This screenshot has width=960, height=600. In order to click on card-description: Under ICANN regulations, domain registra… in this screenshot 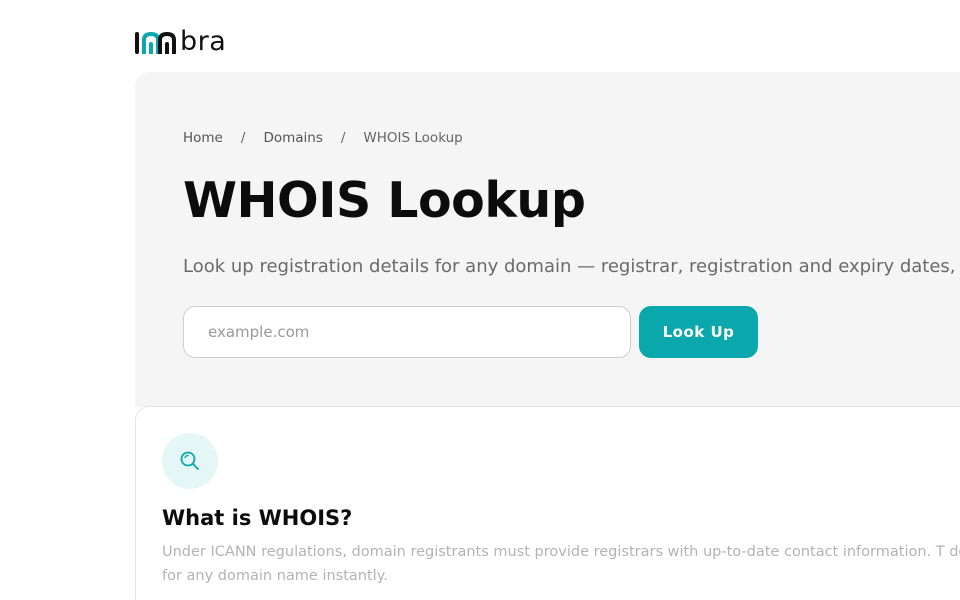, I will do `click(561, 564)`.